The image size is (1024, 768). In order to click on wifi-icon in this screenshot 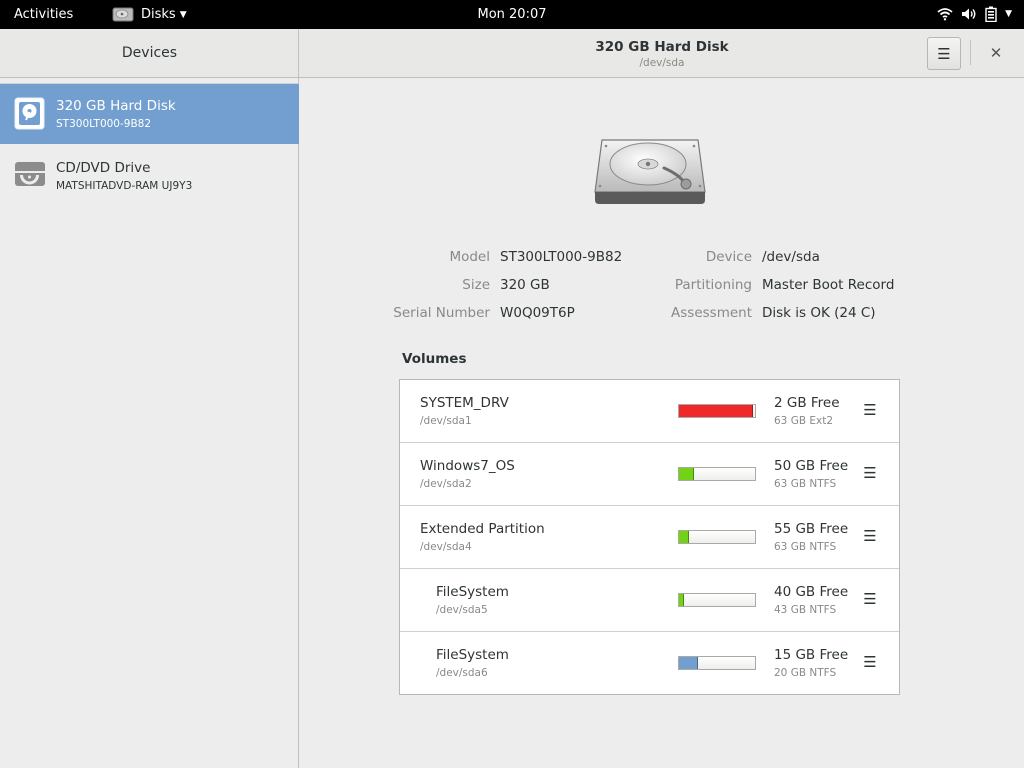, I will do `click(945, 14)`.